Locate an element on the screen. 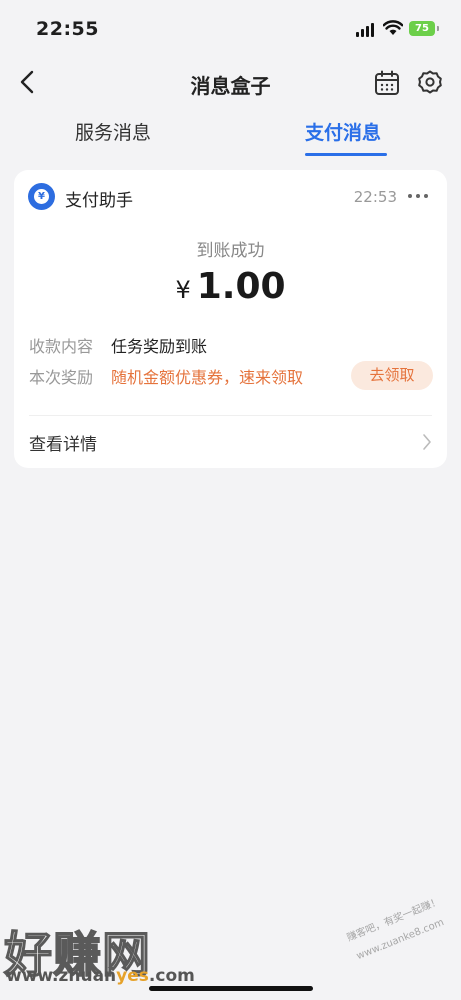 The width and height of the screenshot is (461, 1000). status-time: 22:55 is located at coordinates (67, 29).